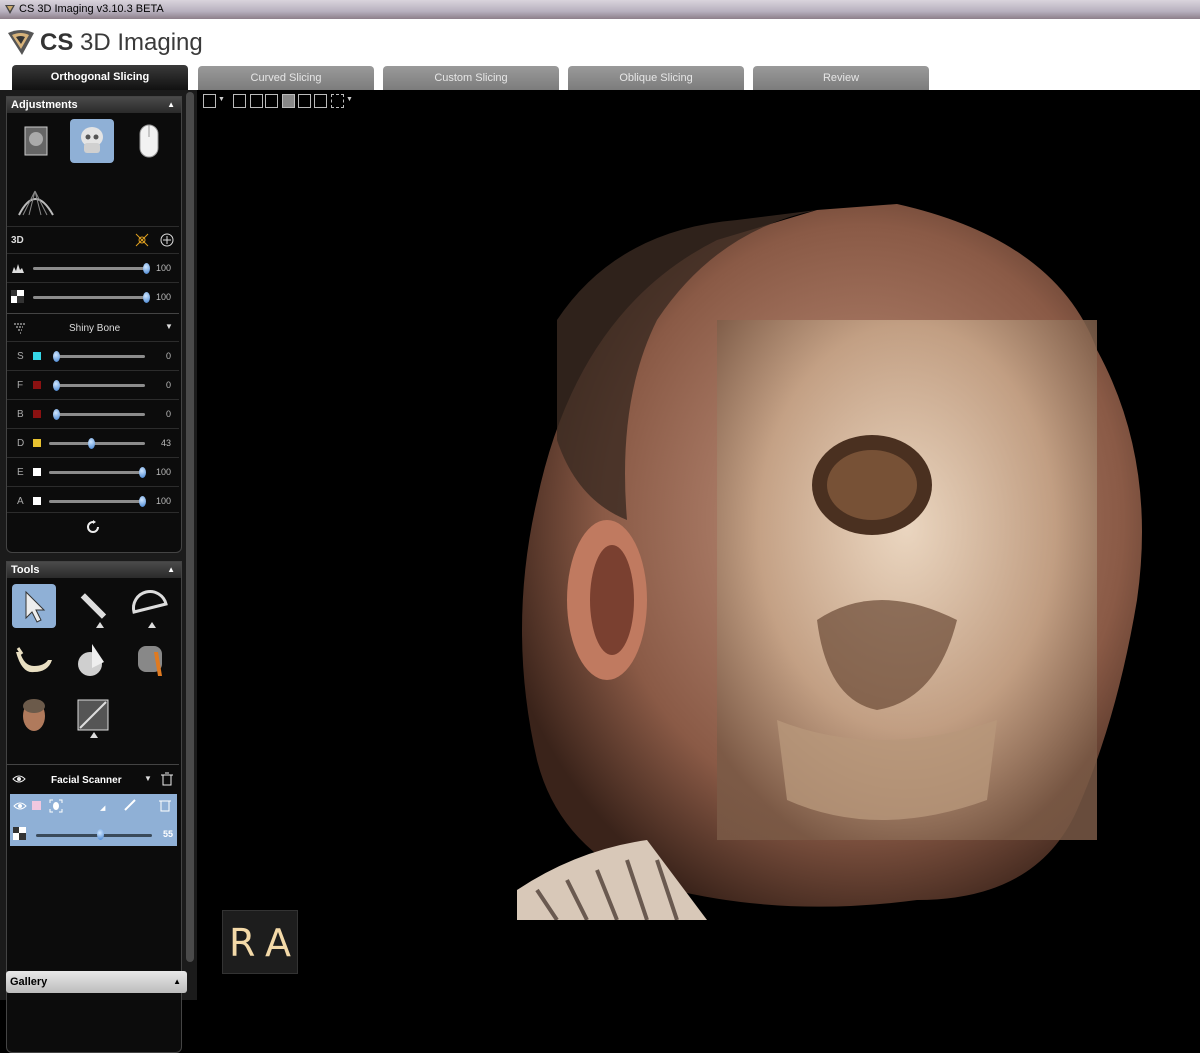 This screenshot has width=1200, height=1053. I want to click on checkerboard-icon, so click(17, 296).